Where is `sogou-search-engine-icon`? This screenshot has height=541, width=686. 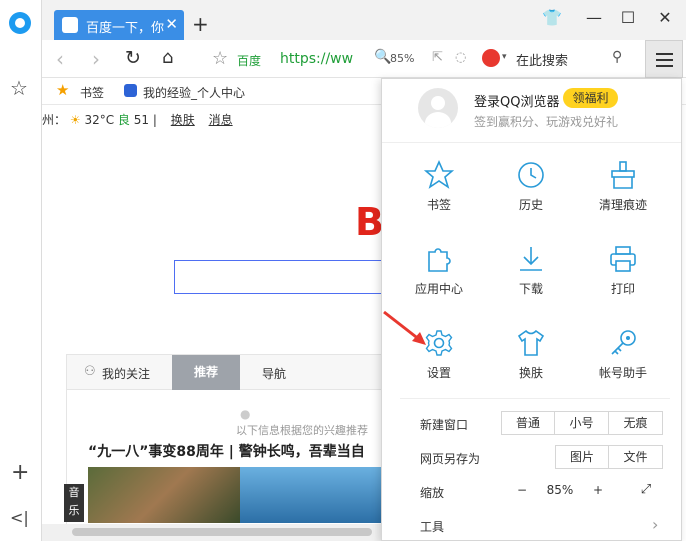
sogou-search-engine-icon is located at coordinates (491, 58).